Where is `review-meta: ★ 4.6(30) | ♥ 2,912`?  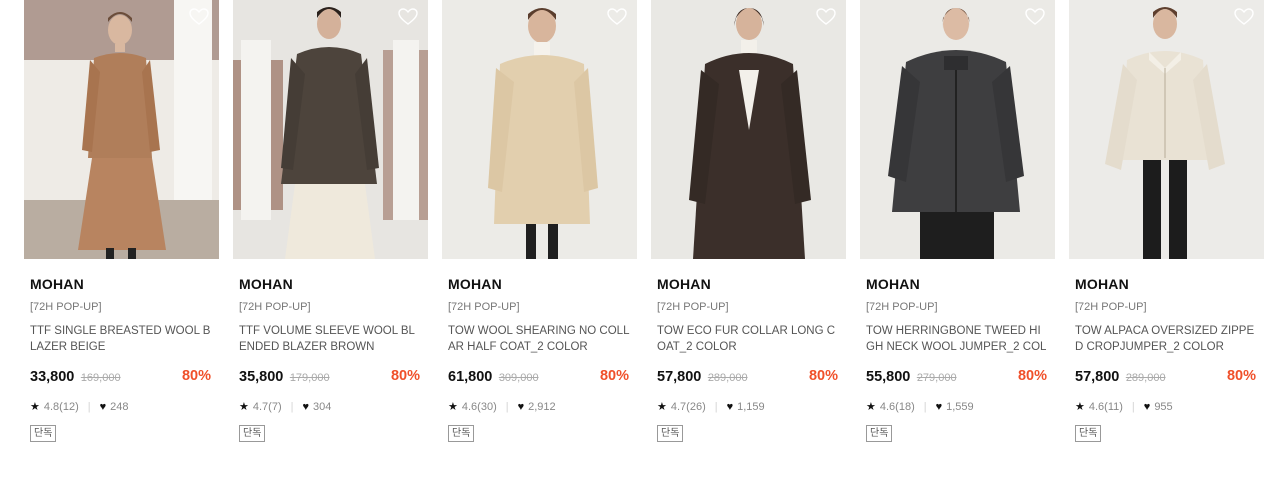
review-meta: ★ 4.6(30) | ♥ 2,912 is located at coordinates (540, 407).